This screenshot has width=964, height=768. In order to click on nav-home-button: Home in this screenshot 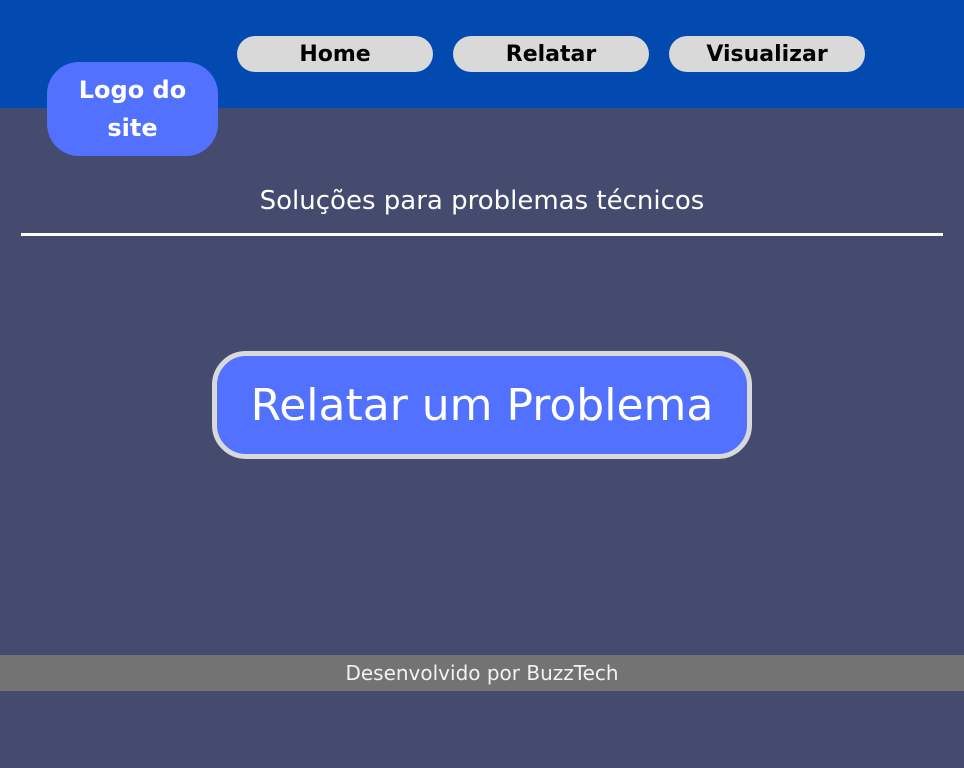, I will do `click(335, 54)`.